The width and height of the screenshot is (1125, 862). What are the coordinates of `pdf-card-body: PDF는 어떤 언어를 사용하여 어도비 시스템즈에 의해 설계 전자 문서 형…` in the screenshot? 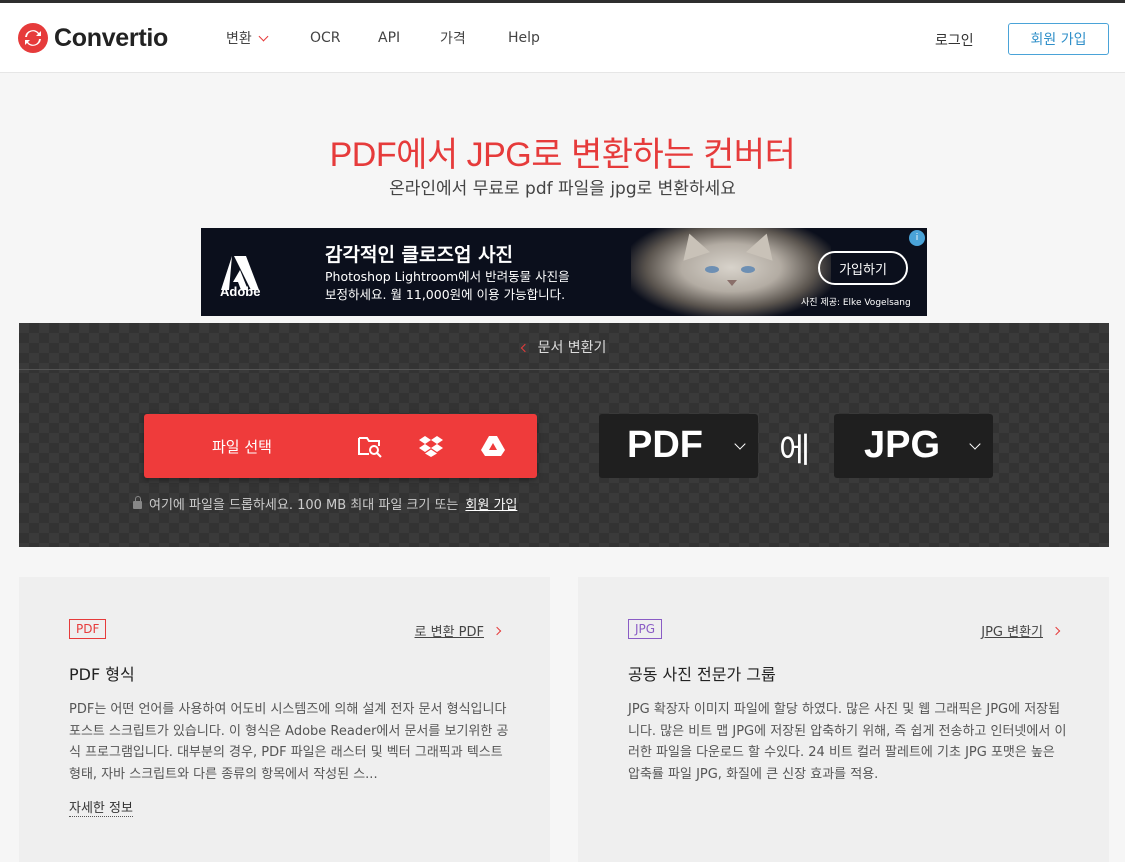 It's located at (289, 742).